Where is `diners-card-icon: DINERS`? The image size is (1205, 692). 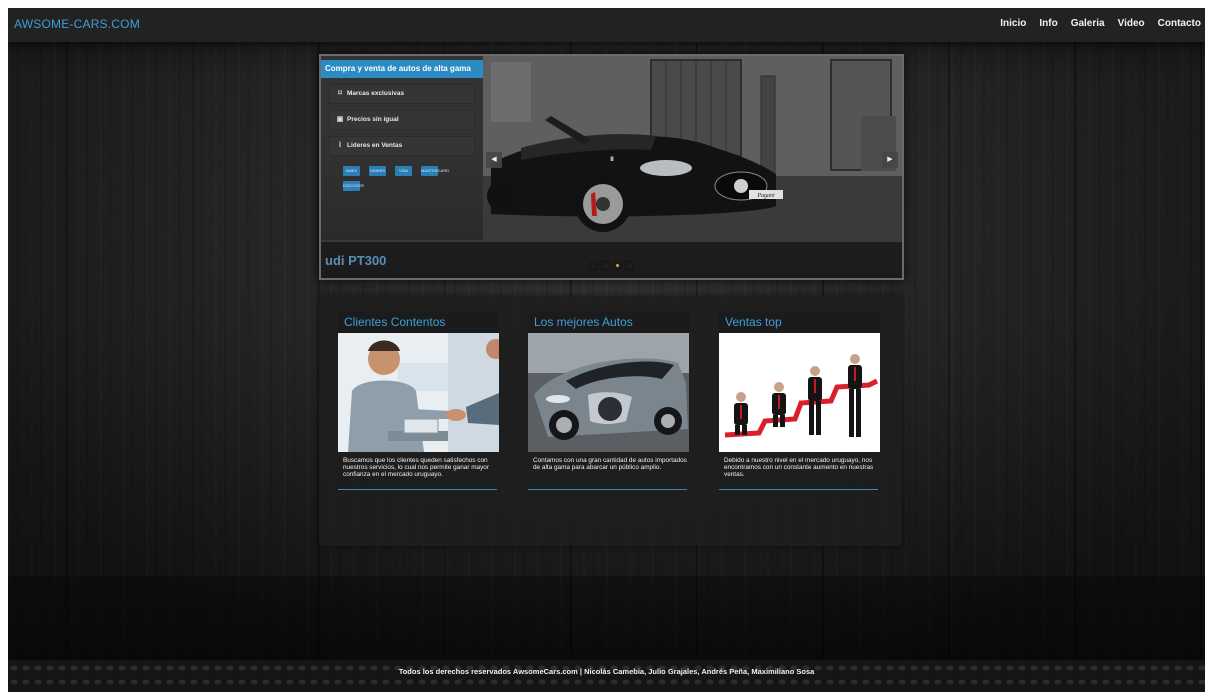 diners-card-icon: DINERS is located at coordinates (377, 171).